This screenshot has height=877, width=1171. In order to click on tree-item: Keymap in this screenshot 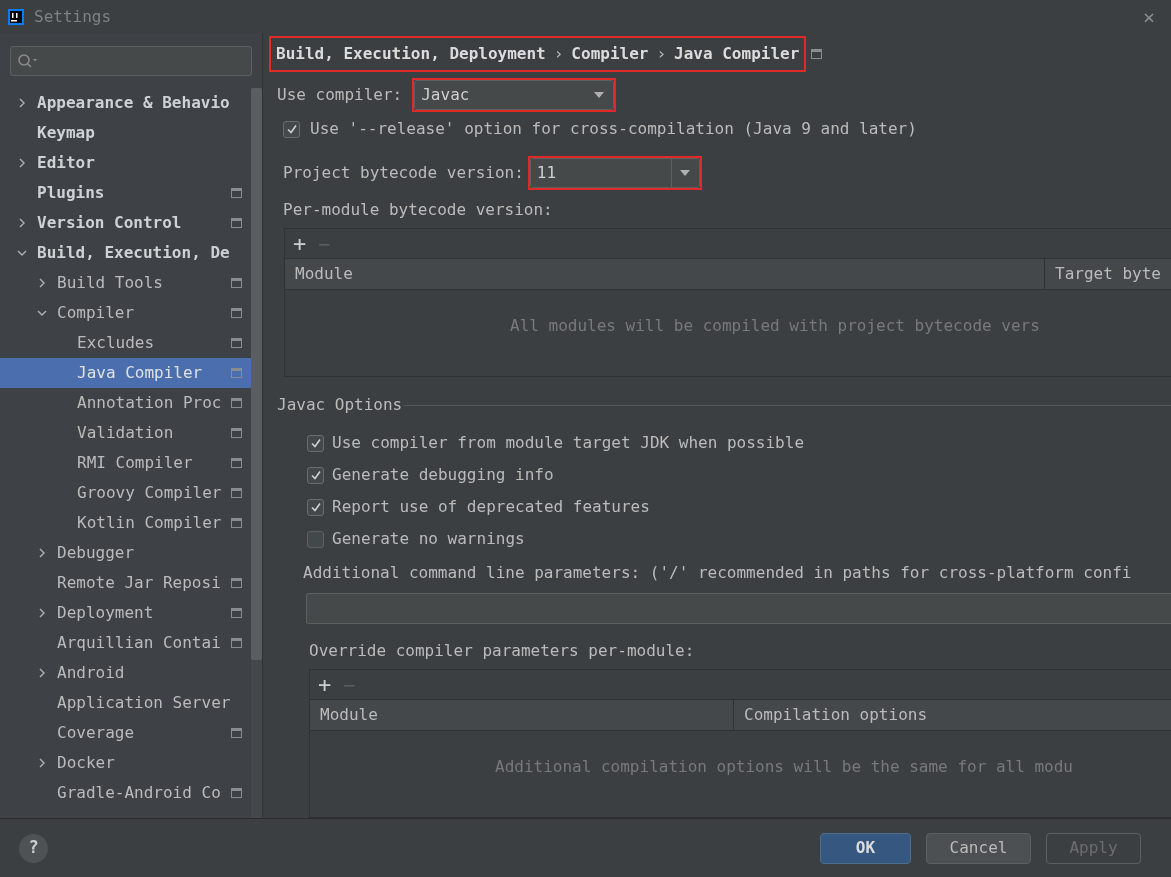, I will do `click(125, 133)`.